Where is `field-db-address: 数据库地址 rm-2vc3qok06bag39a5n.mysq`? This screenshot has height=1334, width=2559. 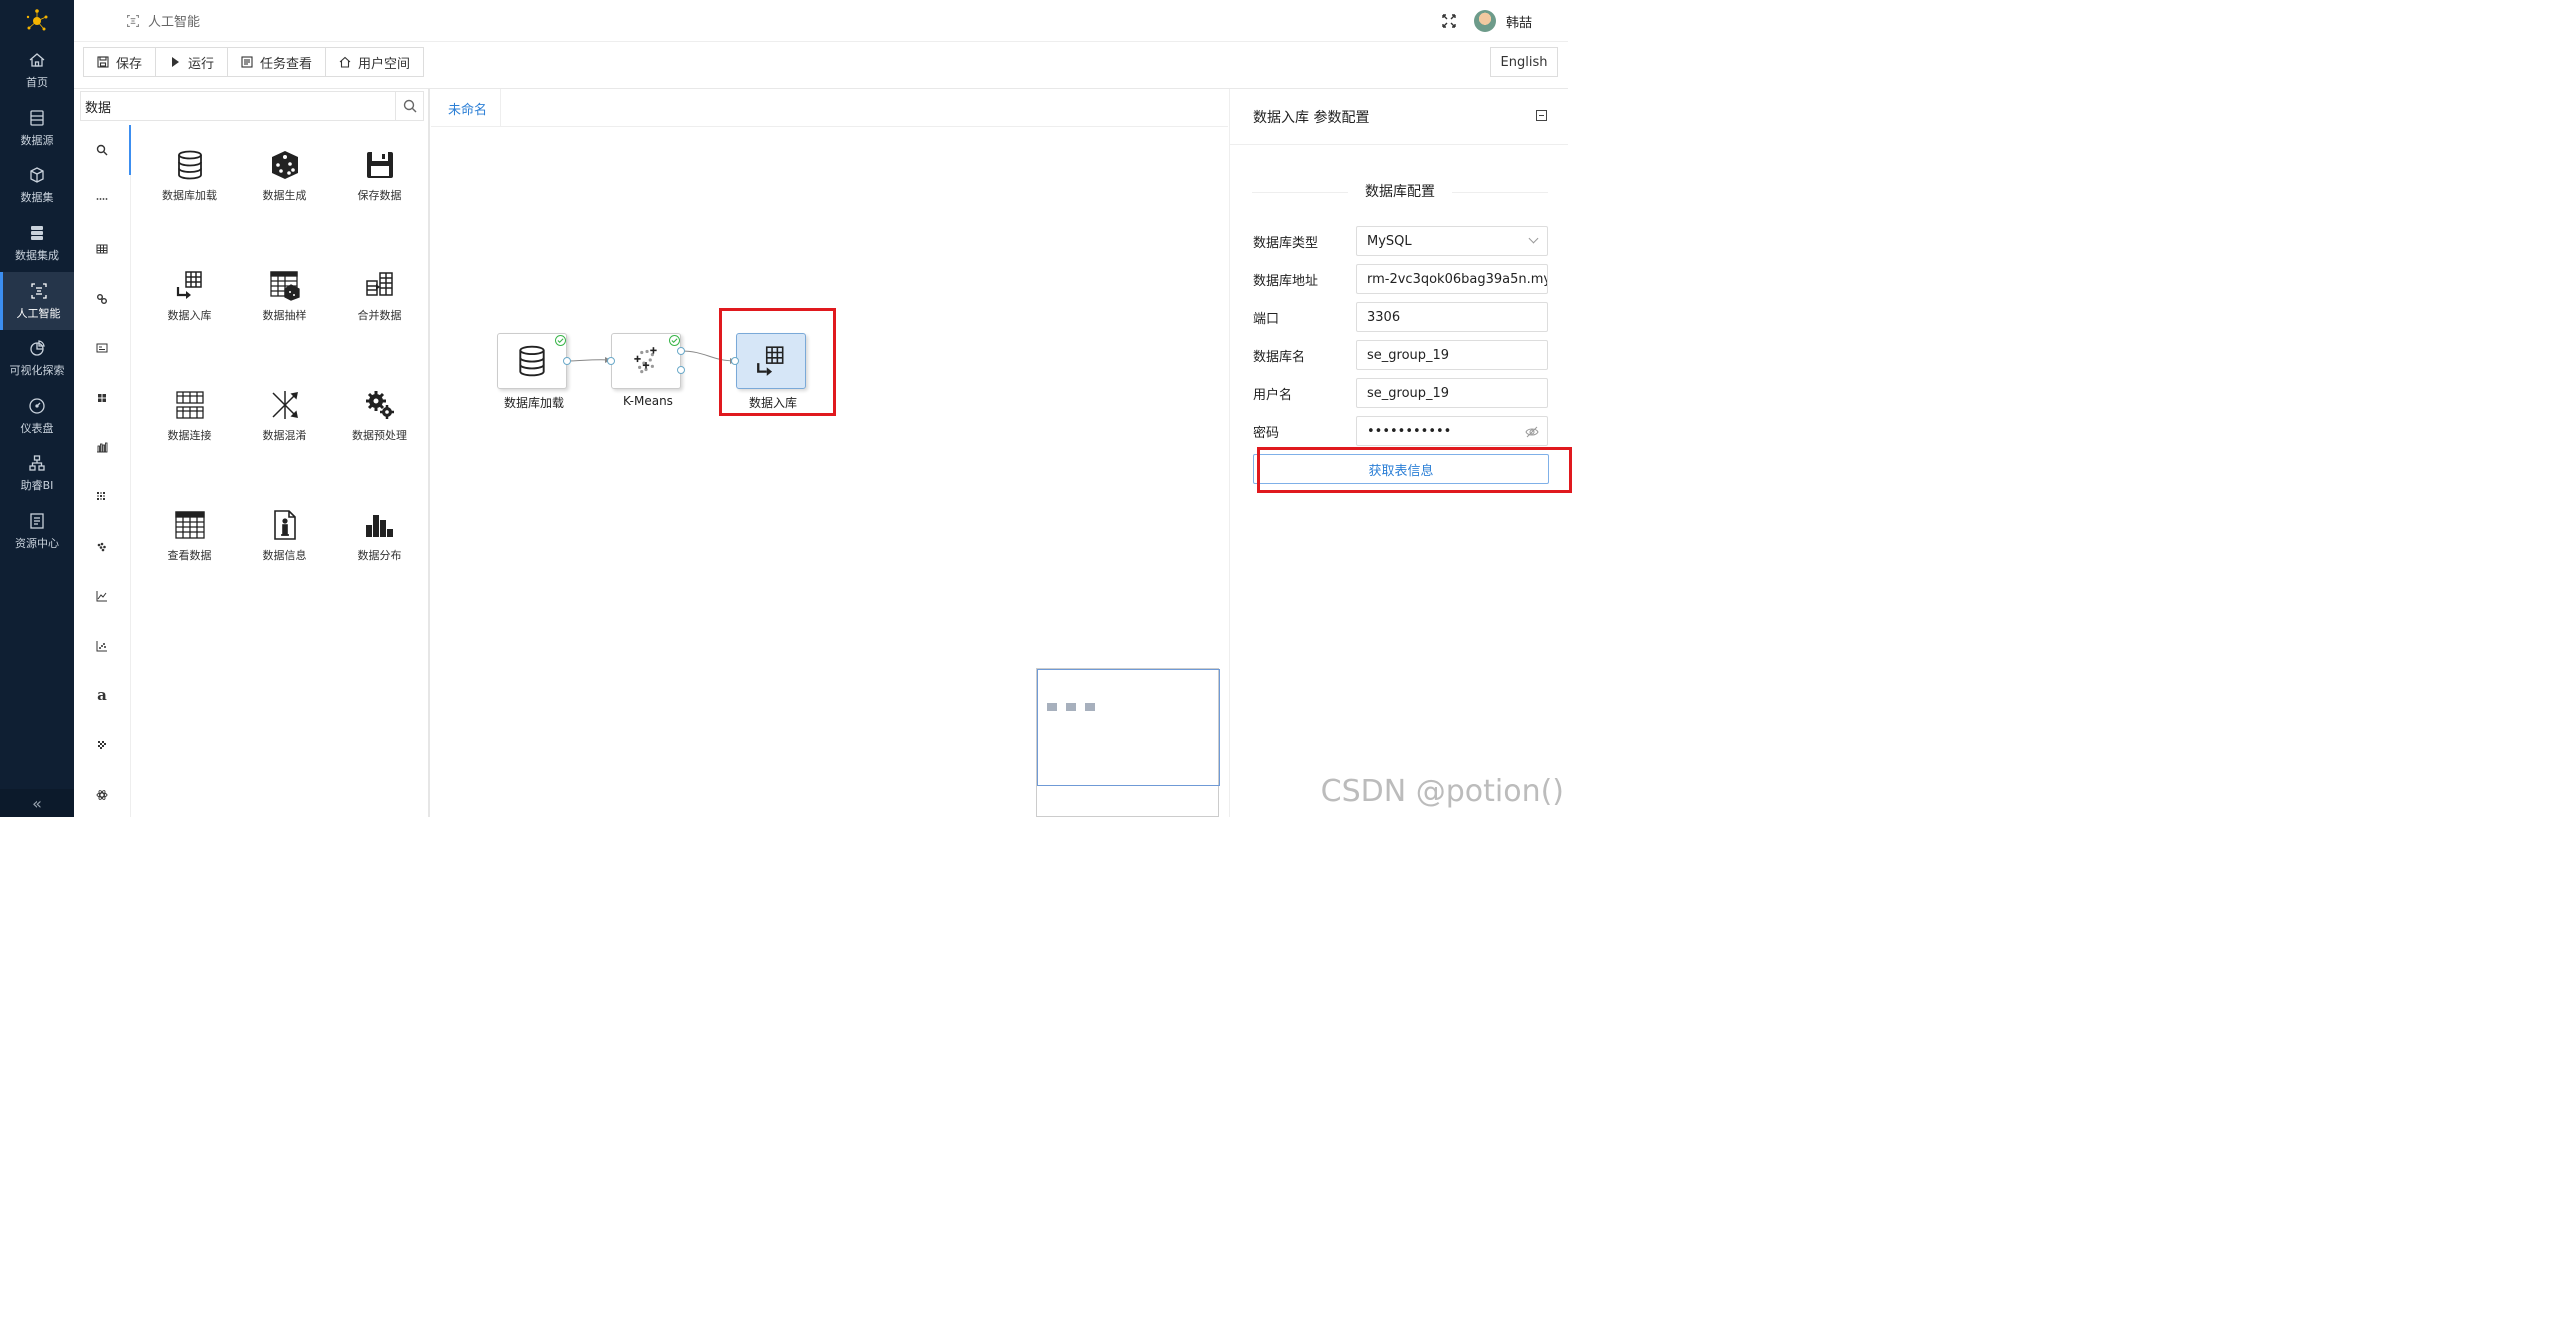 field-db-address: 数据库地址 rm-2vc3qok06bag39a5n.mysq is located at coordinates (1401, 279).